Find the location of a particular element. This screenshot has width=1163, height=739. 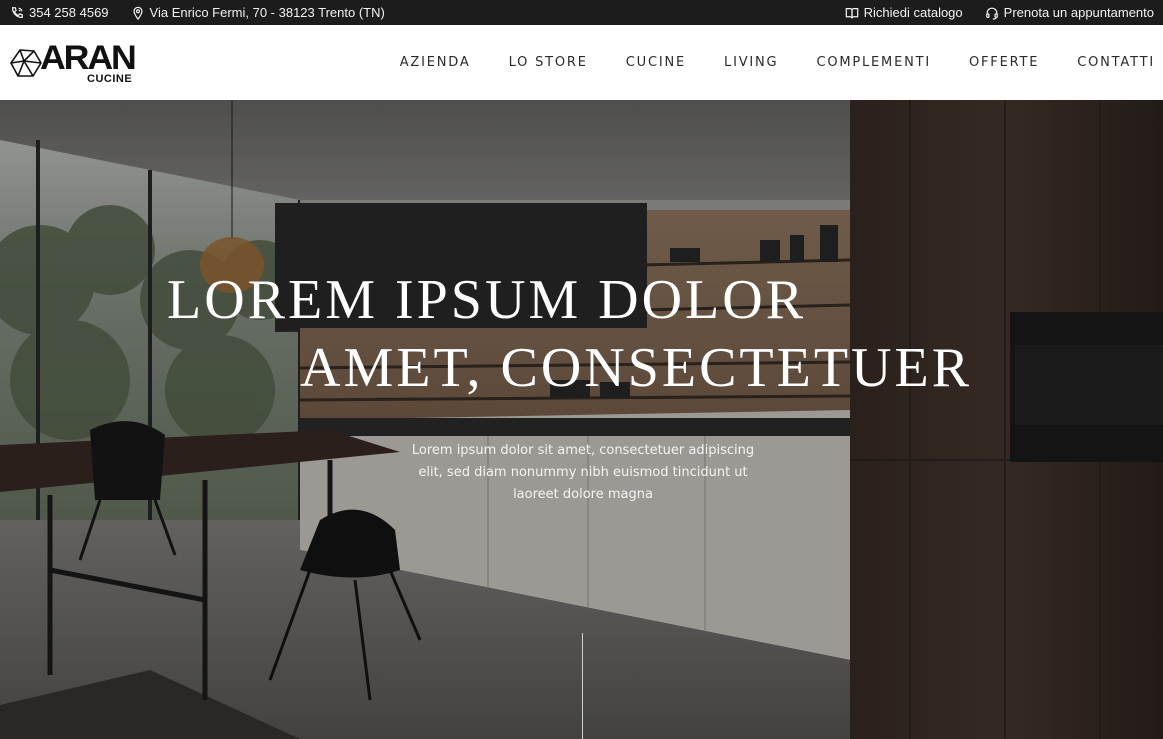

headset-icon is located at coordinates (991, 13).